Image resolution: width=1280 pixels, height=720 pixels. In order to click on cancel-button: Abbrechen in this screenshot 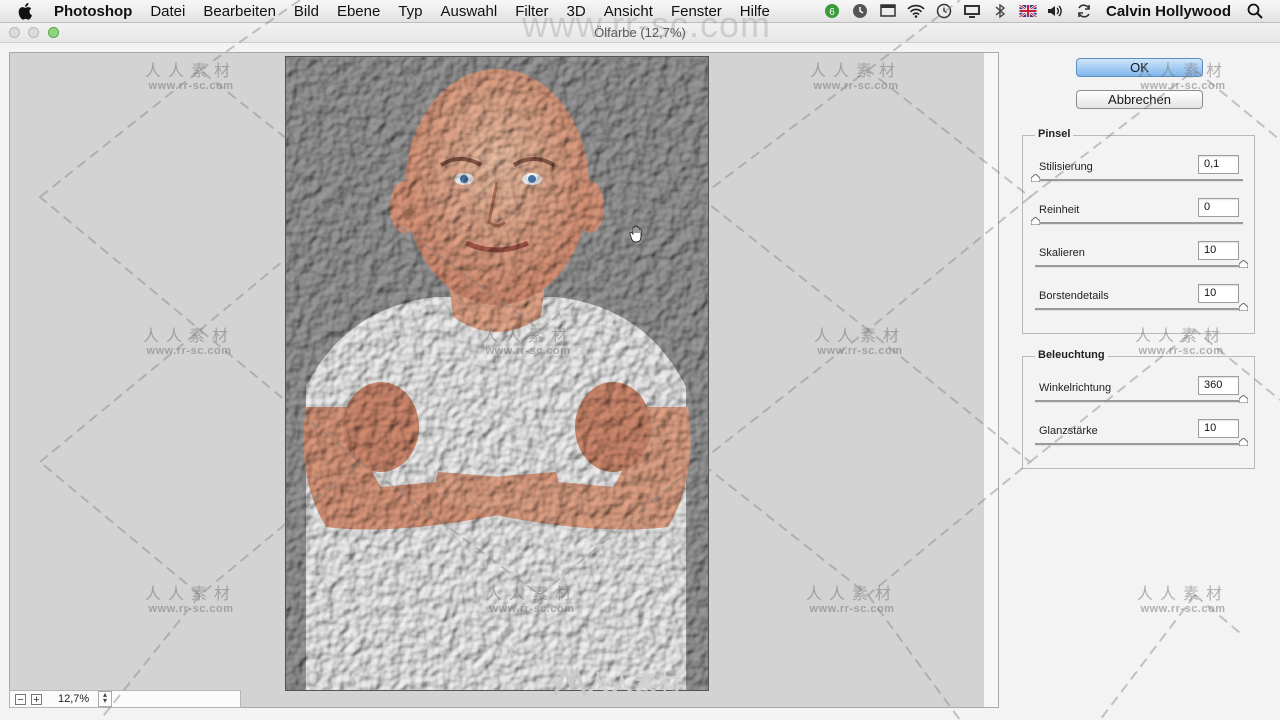, I will do `click(1139, 99)`.